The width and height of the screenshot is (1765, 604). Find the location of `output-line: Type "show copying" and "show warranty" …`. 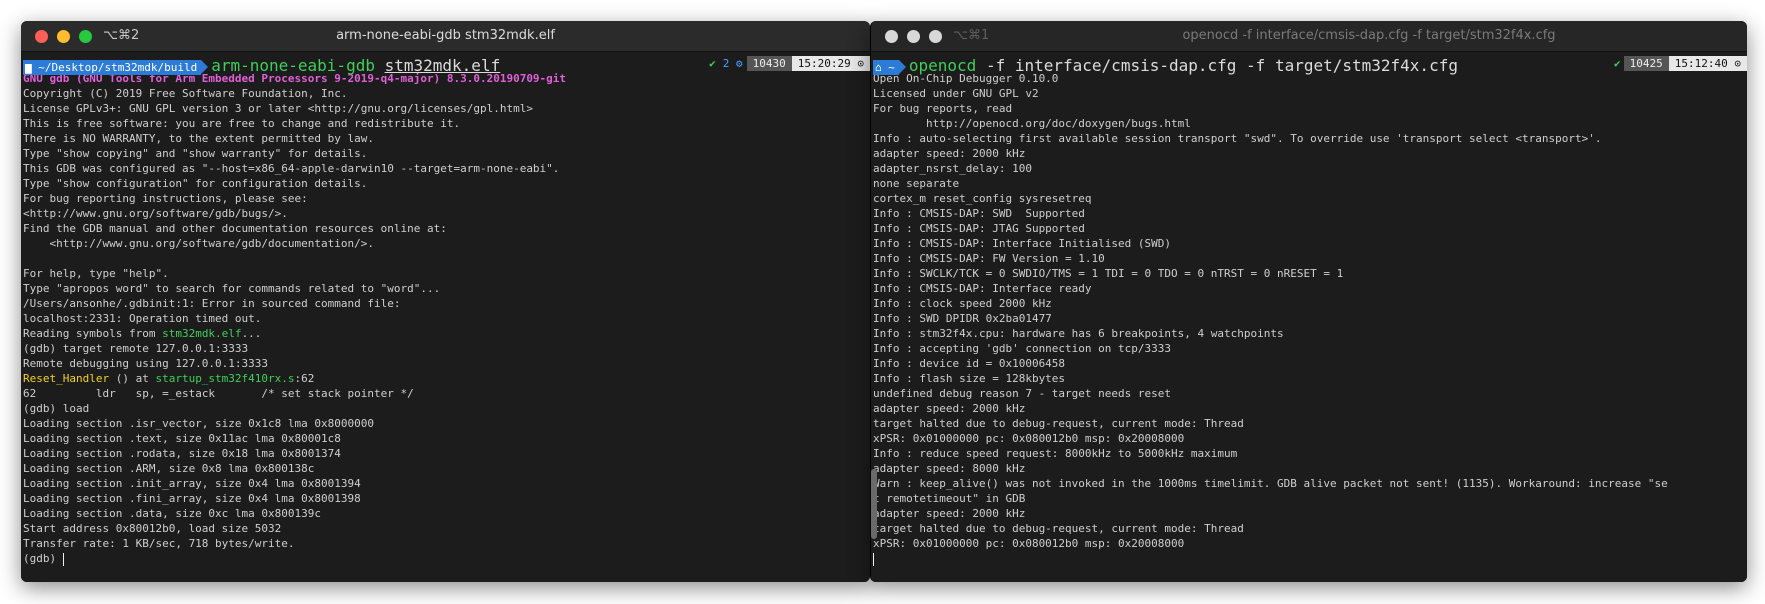

output-line: Type "show copying" and "show warranty" … is located at coordinates (195, 153).